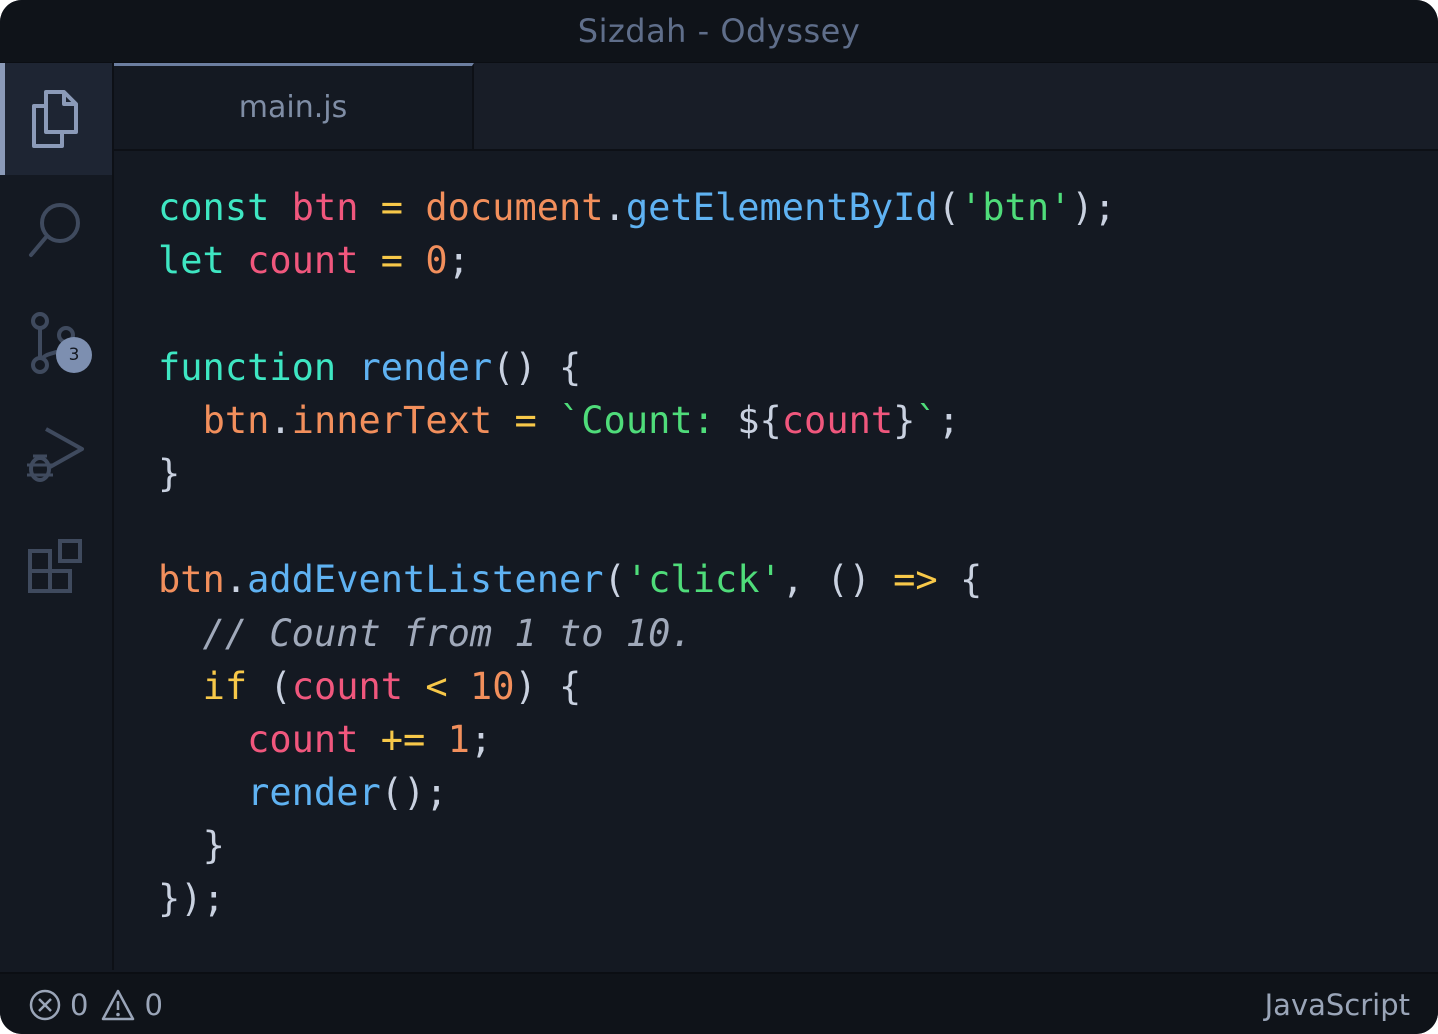  I want to click on code-line: if (count < 10) {, so click(392, 686).